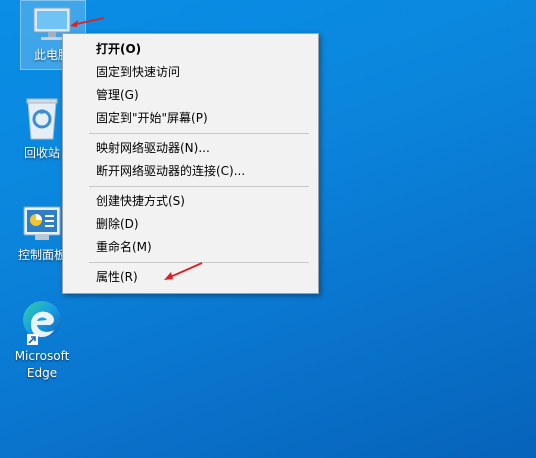  What do you see at coordinates (190, 95) in the screenshot?
I see `menu-item-manage: 管理(G)` at bounding box center [190, 95].